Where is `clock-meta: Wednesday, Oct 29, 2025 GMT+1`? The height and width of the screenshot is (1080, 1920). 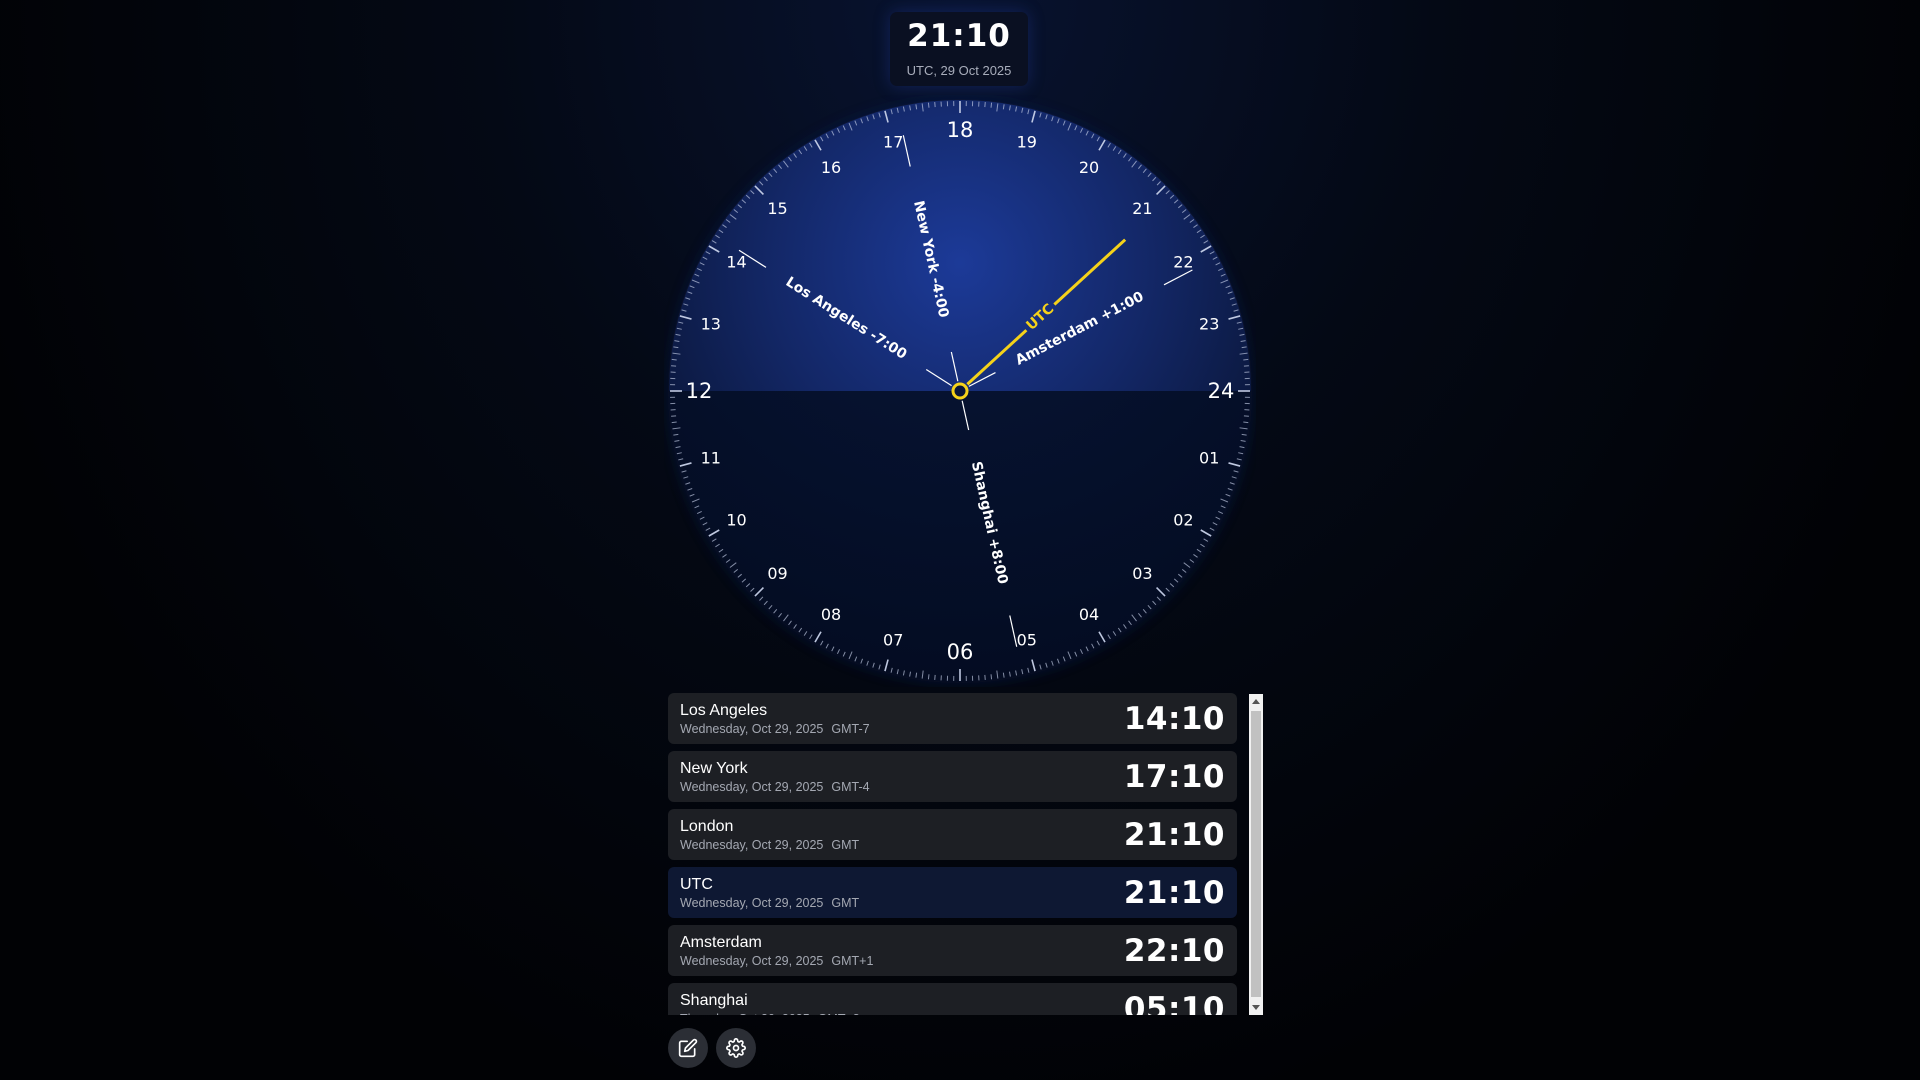 clock-meta: Wednesday, Oct 29, 2025 GMT+1 is located at coordinates (776, 961).